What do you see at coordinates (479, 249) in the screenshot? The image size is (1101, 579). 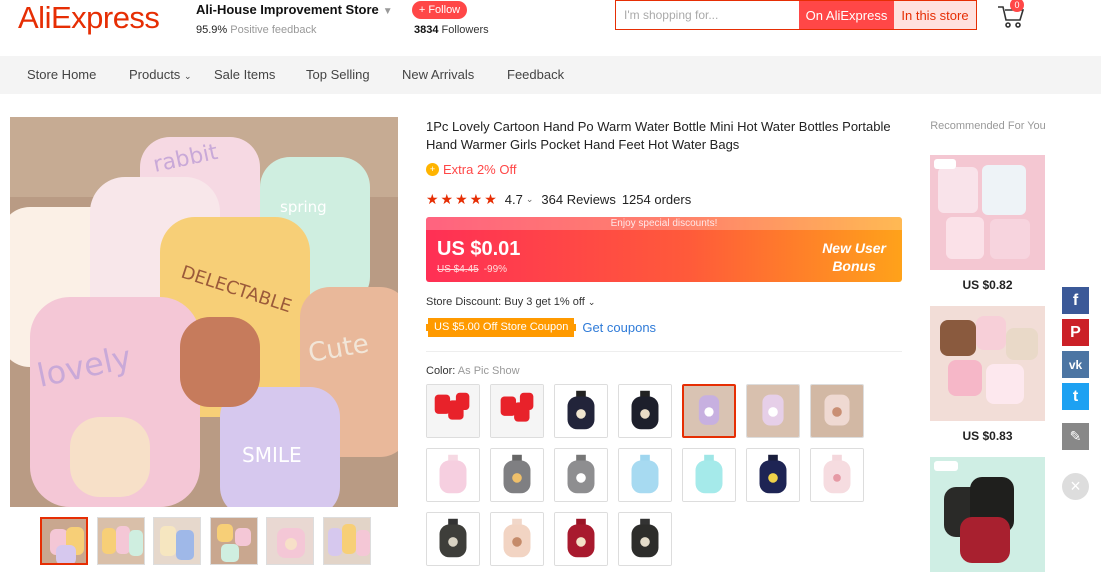 I see `current-price: US $0.01` at bounding box center [479, 249].